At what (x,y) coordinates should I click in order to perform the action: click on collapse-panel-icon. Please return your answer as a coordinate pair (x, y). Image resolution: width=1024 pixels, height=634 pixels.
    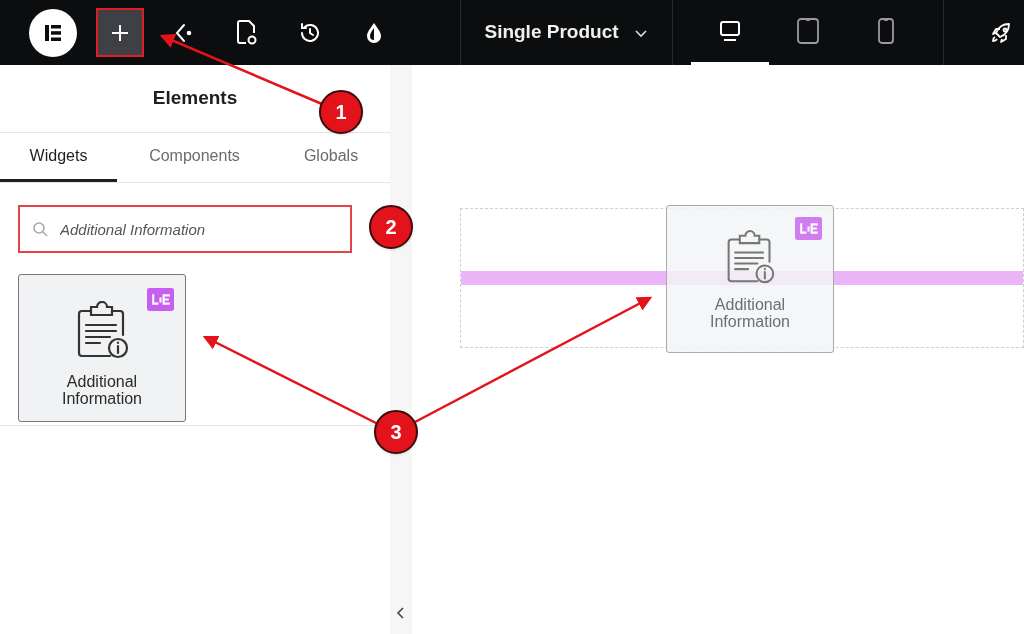
    Looking at the image, I should click on (401, 613).